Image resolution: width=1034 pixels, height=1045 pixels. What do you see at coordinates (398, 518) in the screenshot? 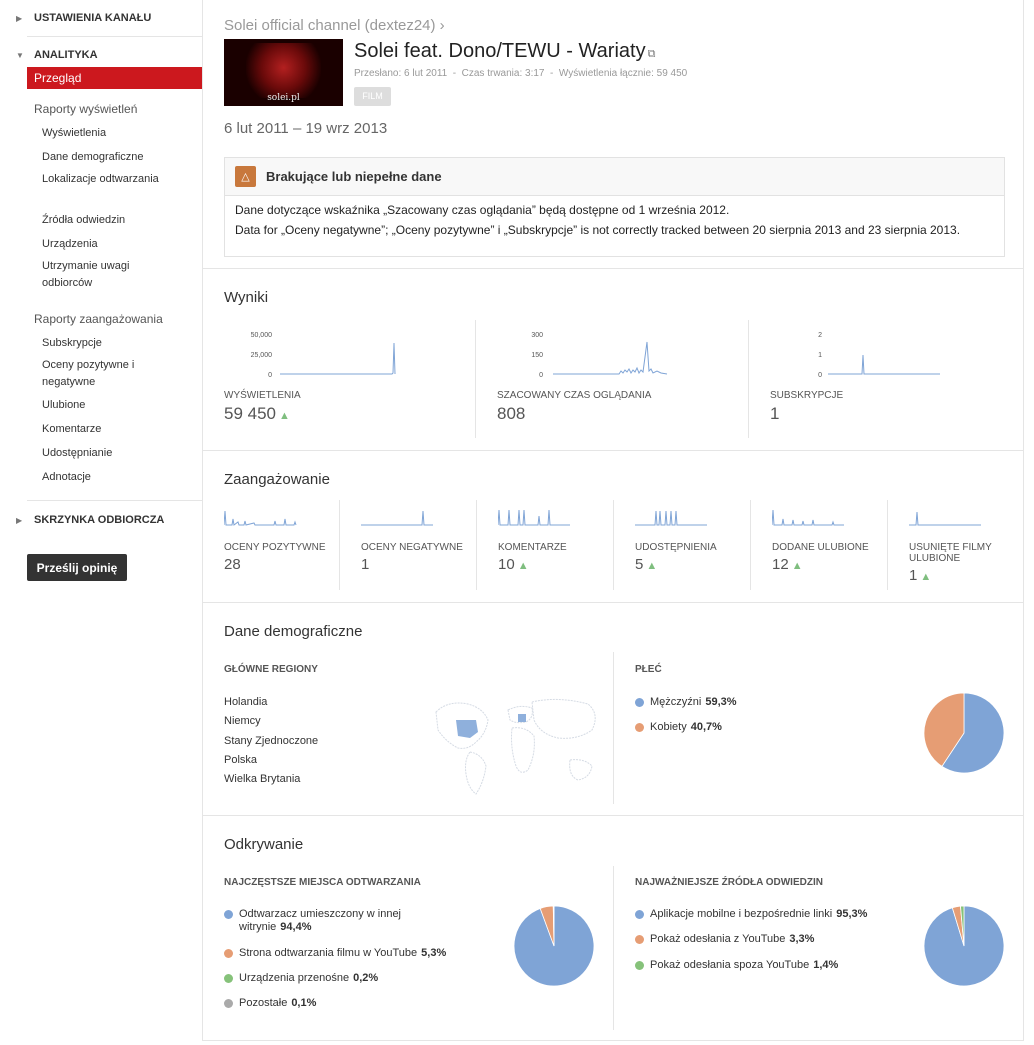
I see `dislikes-sparkline` at bounding box center [398, 518].